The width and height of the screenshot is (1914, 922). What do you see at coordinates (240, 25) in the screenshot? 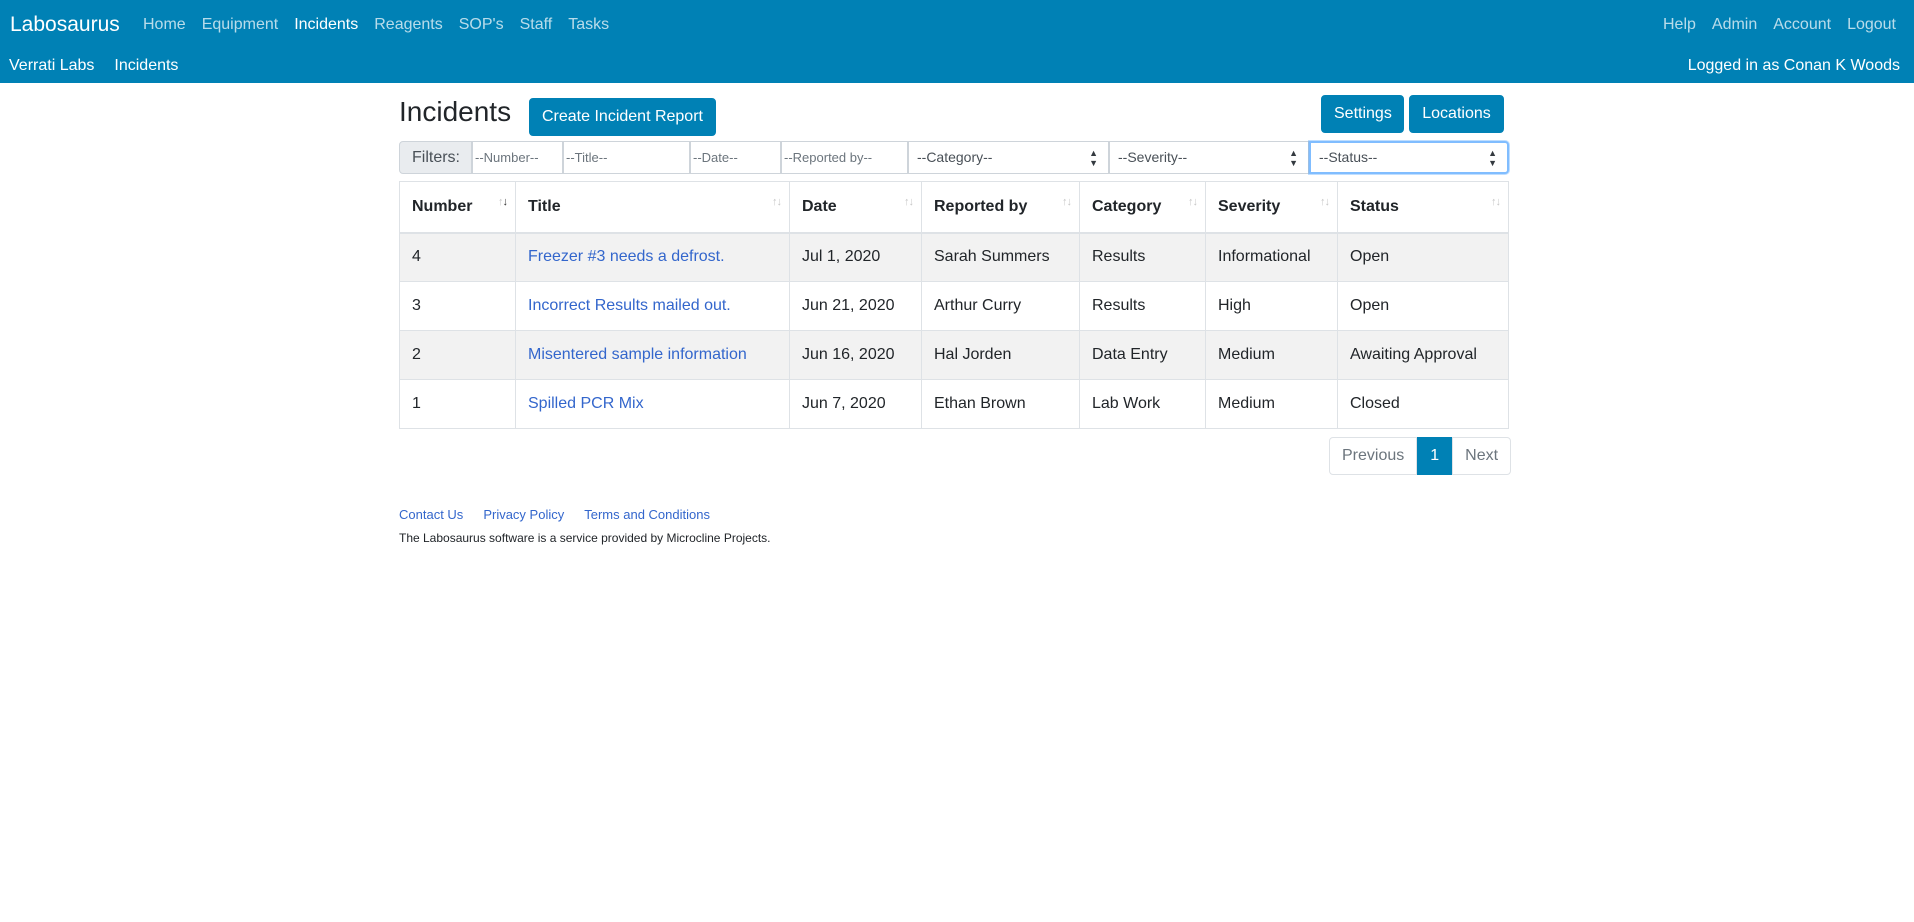
I see `nav-equipment: Equipment` at bounding box center [240, 25].